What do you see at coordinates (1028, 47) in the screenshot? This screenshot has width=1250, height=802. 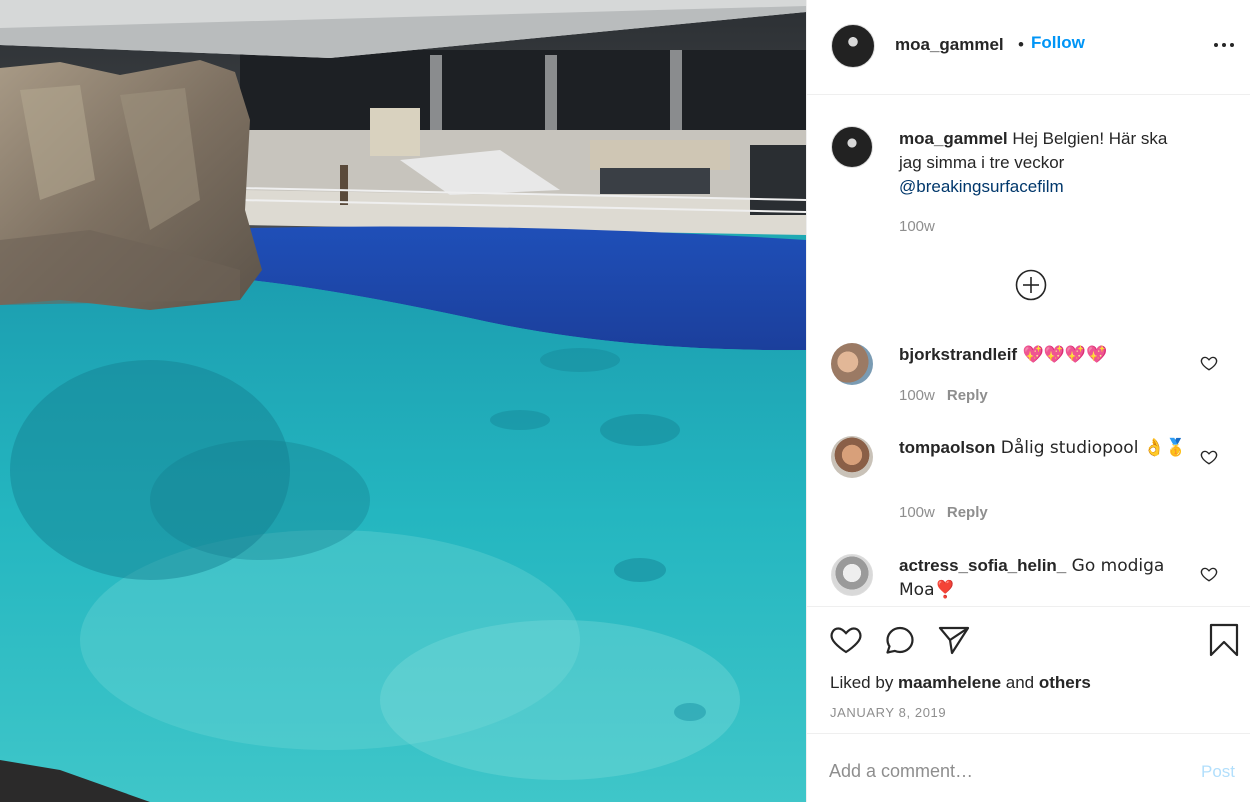 I see `post-header: moa_gammel • Follow` at bounding box center [1028, 47].